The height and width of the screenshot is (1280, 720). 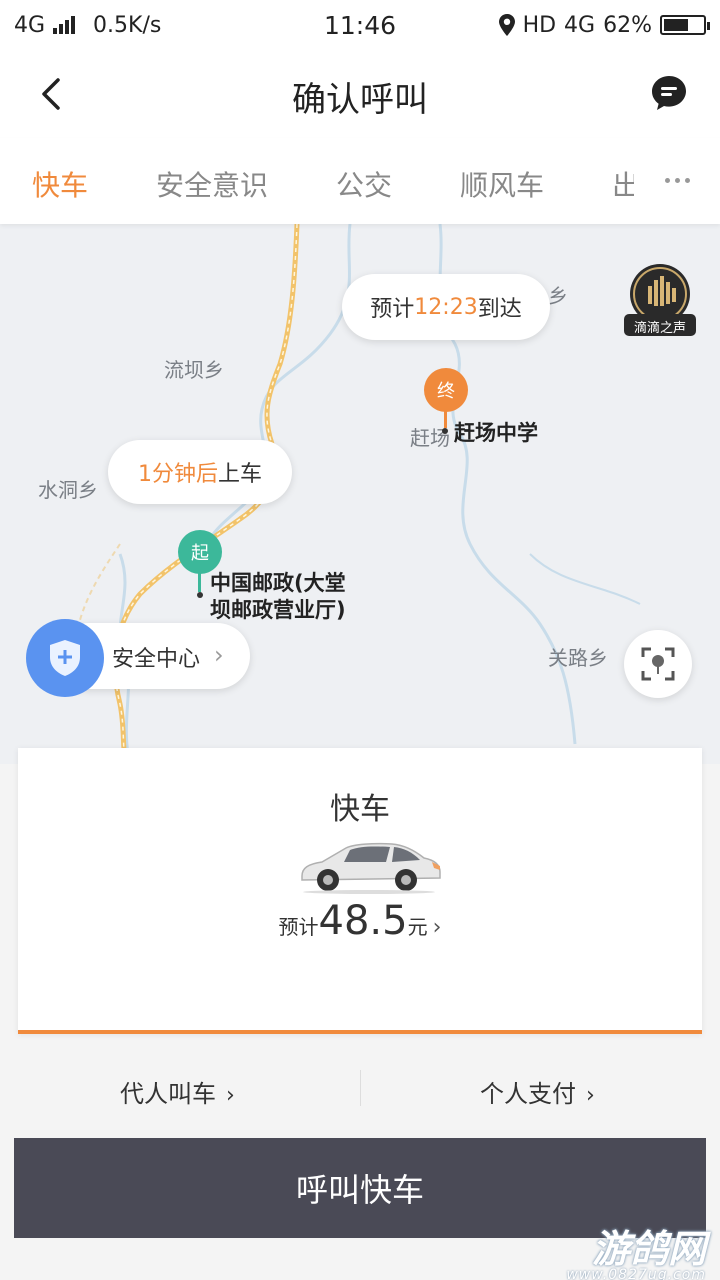 What do you see at coordinates (64, 25) in the screenshot?
I see `signal-icon` at bounding box center [64, 25].